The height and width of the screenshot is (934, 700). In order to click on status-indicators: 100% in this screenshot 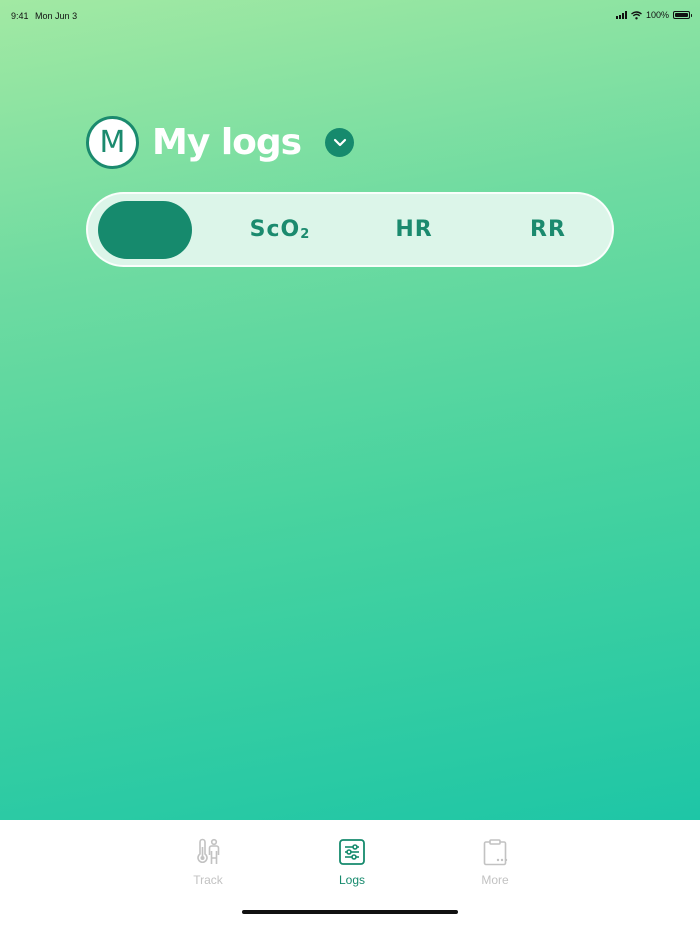, I will do `click(653, 15)`.